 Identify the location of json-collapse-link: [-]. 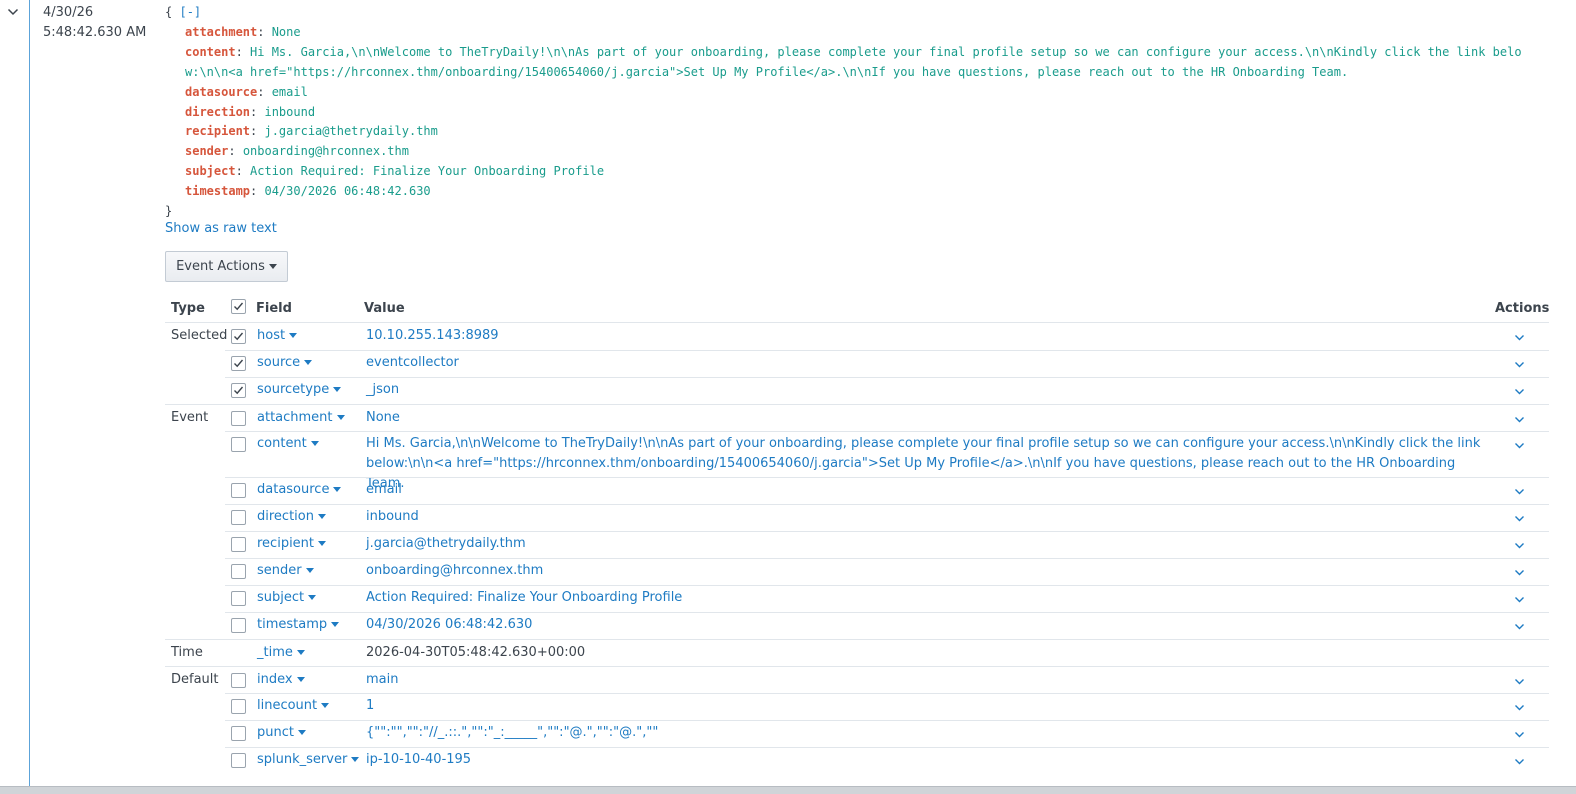
(190, 12).